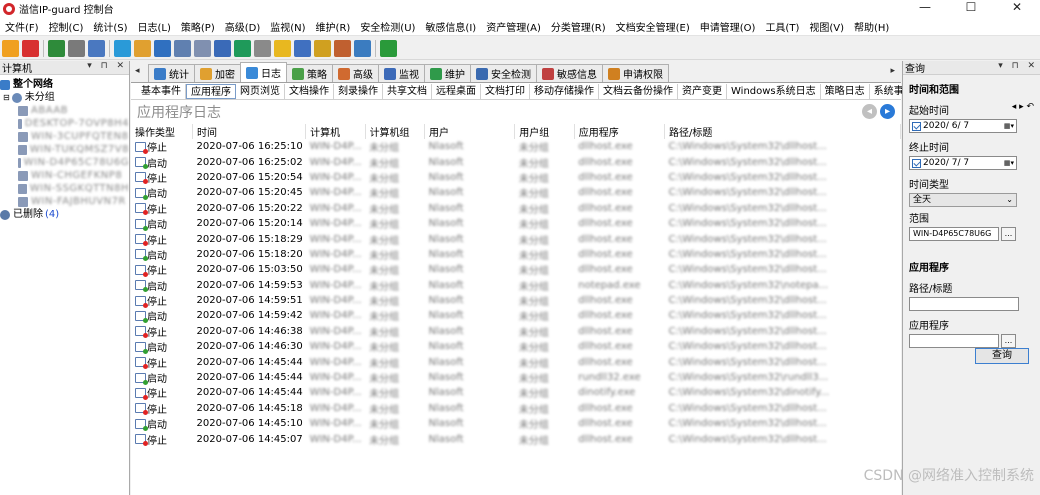 The height and width of the screenshot is (495, 1040). Describe the element at coordinates (635, 73) in the screenshot. I see `tab-9: 申请权限` at that location.